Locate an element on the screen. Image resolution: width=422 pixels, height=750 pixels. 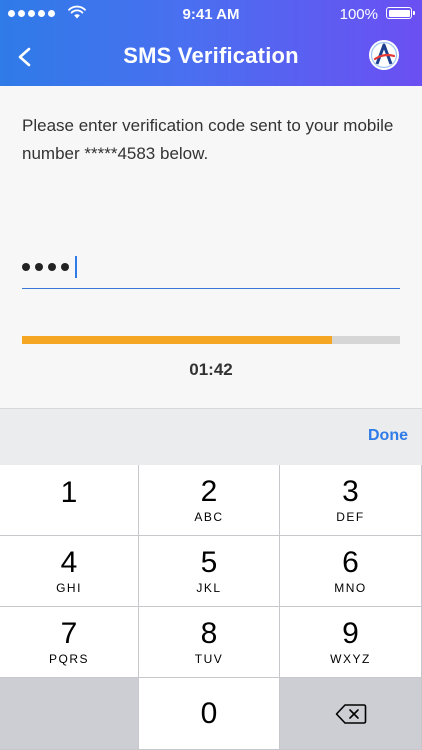
verification-code-input is located at coordinates (211, 268).